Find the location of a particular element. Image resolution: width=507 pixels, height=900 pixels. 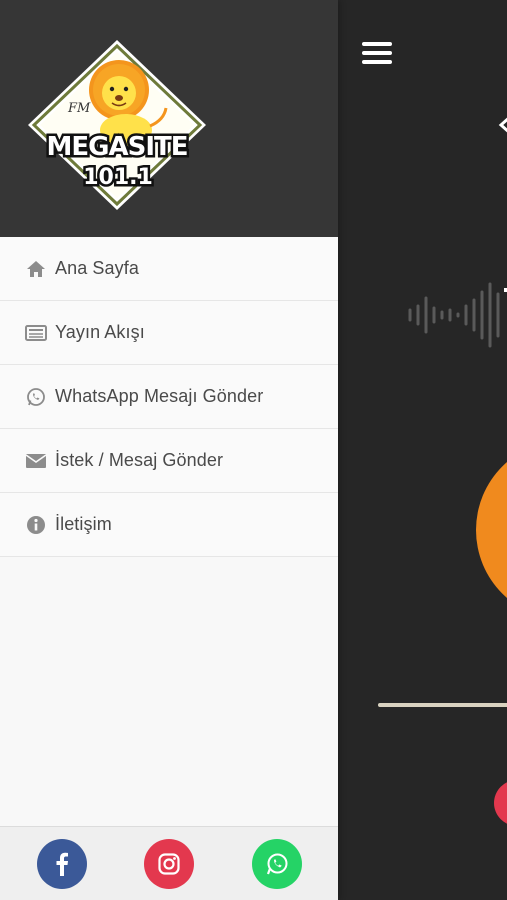

menu-hamburger-icon is located at coordinates (377, 53).